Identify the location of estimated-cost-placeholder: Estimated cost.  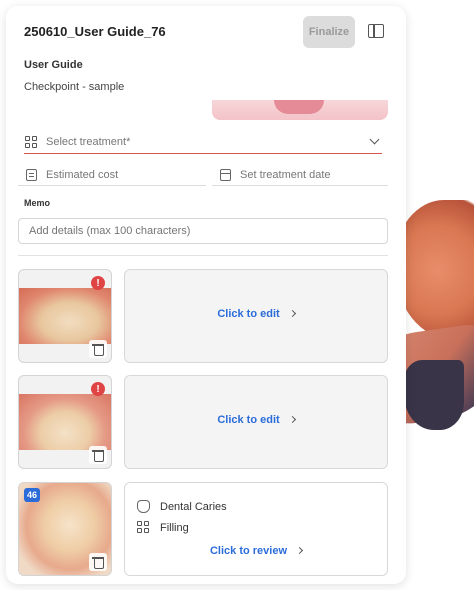
(82, 174).